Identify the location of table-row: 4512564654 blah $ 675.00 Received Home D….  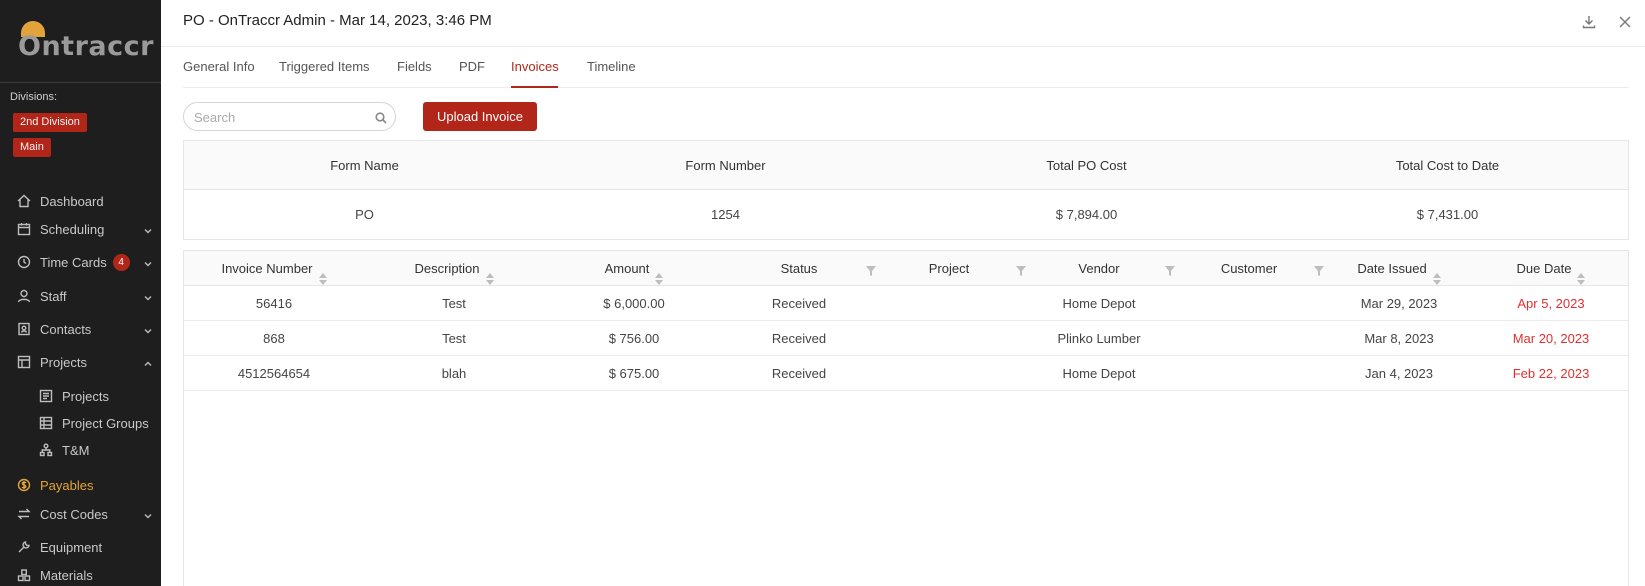
(906, 373).